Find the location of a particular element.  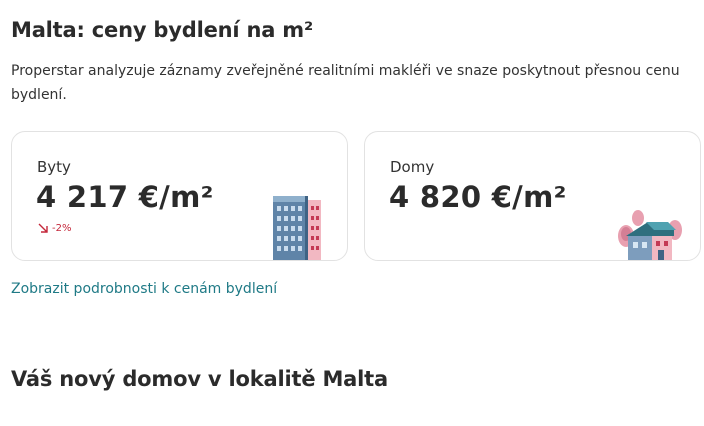

flats-price: 4 217 €/m² is located at coordinates (125, 197).